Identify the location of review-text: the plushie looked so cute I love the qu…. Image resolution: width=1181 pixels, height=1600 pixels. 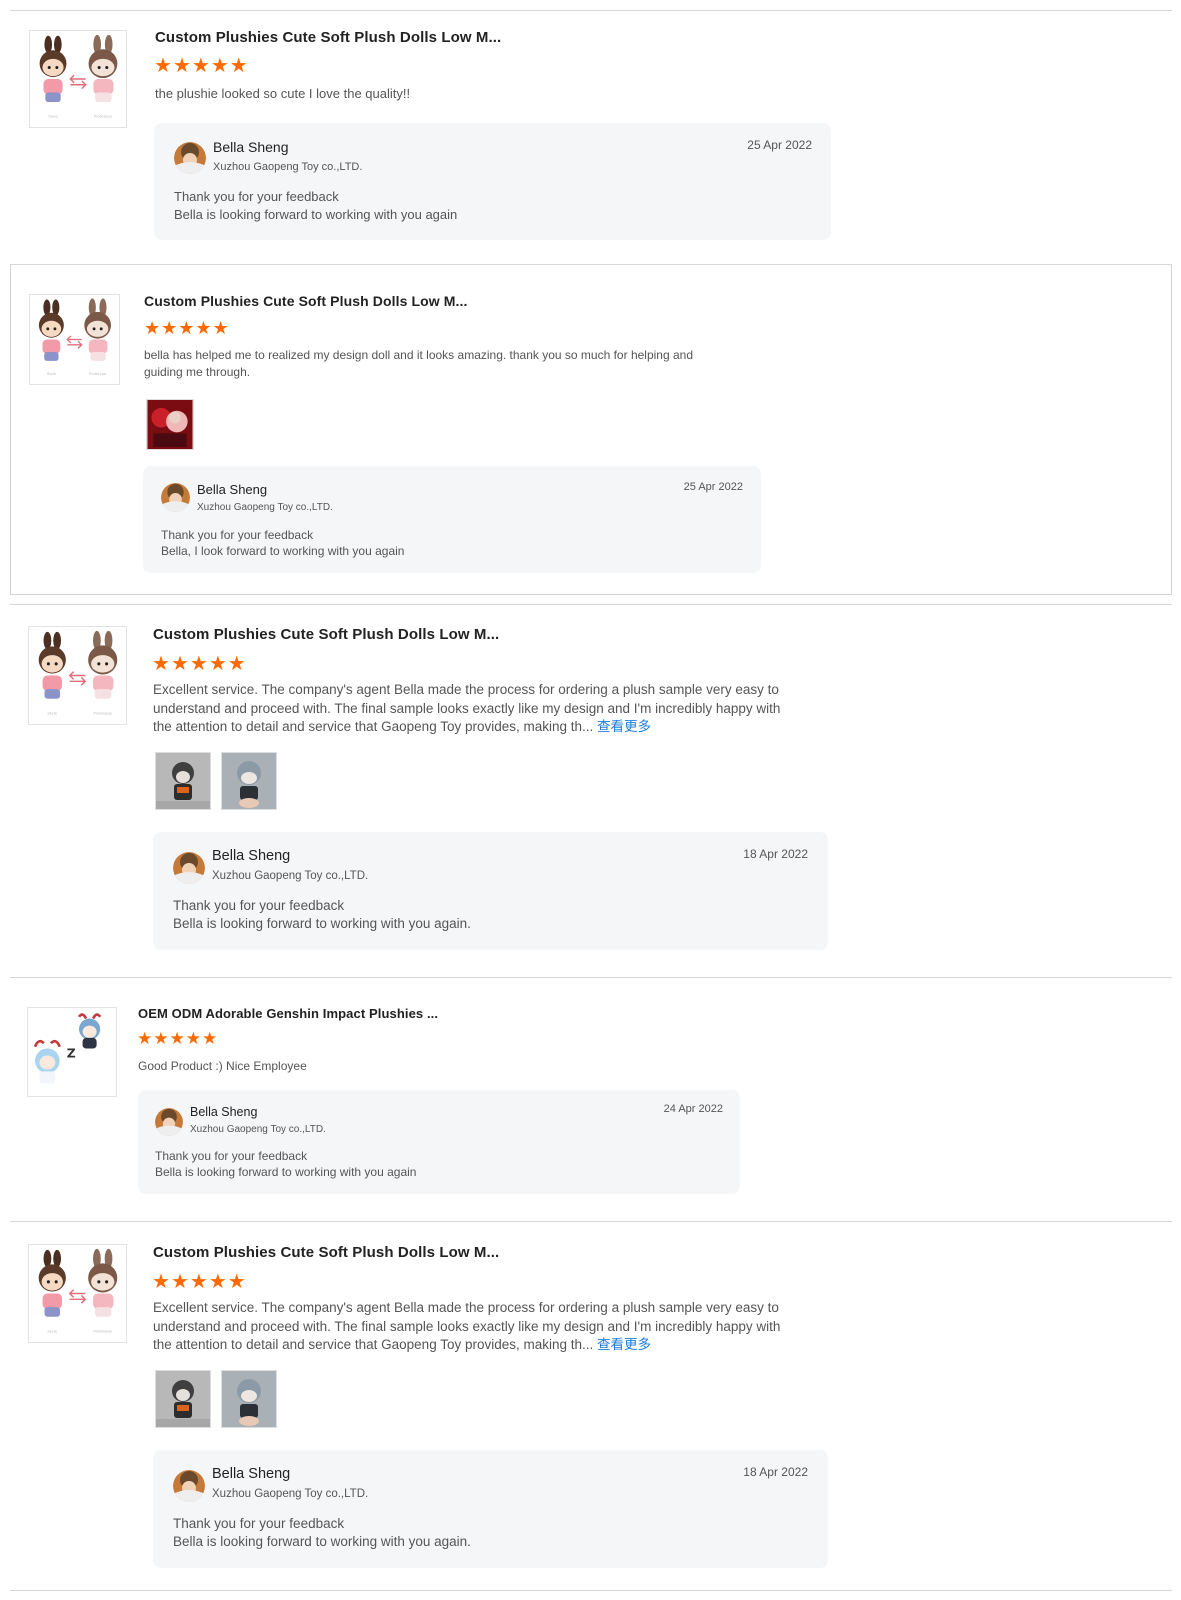
(283, 93).